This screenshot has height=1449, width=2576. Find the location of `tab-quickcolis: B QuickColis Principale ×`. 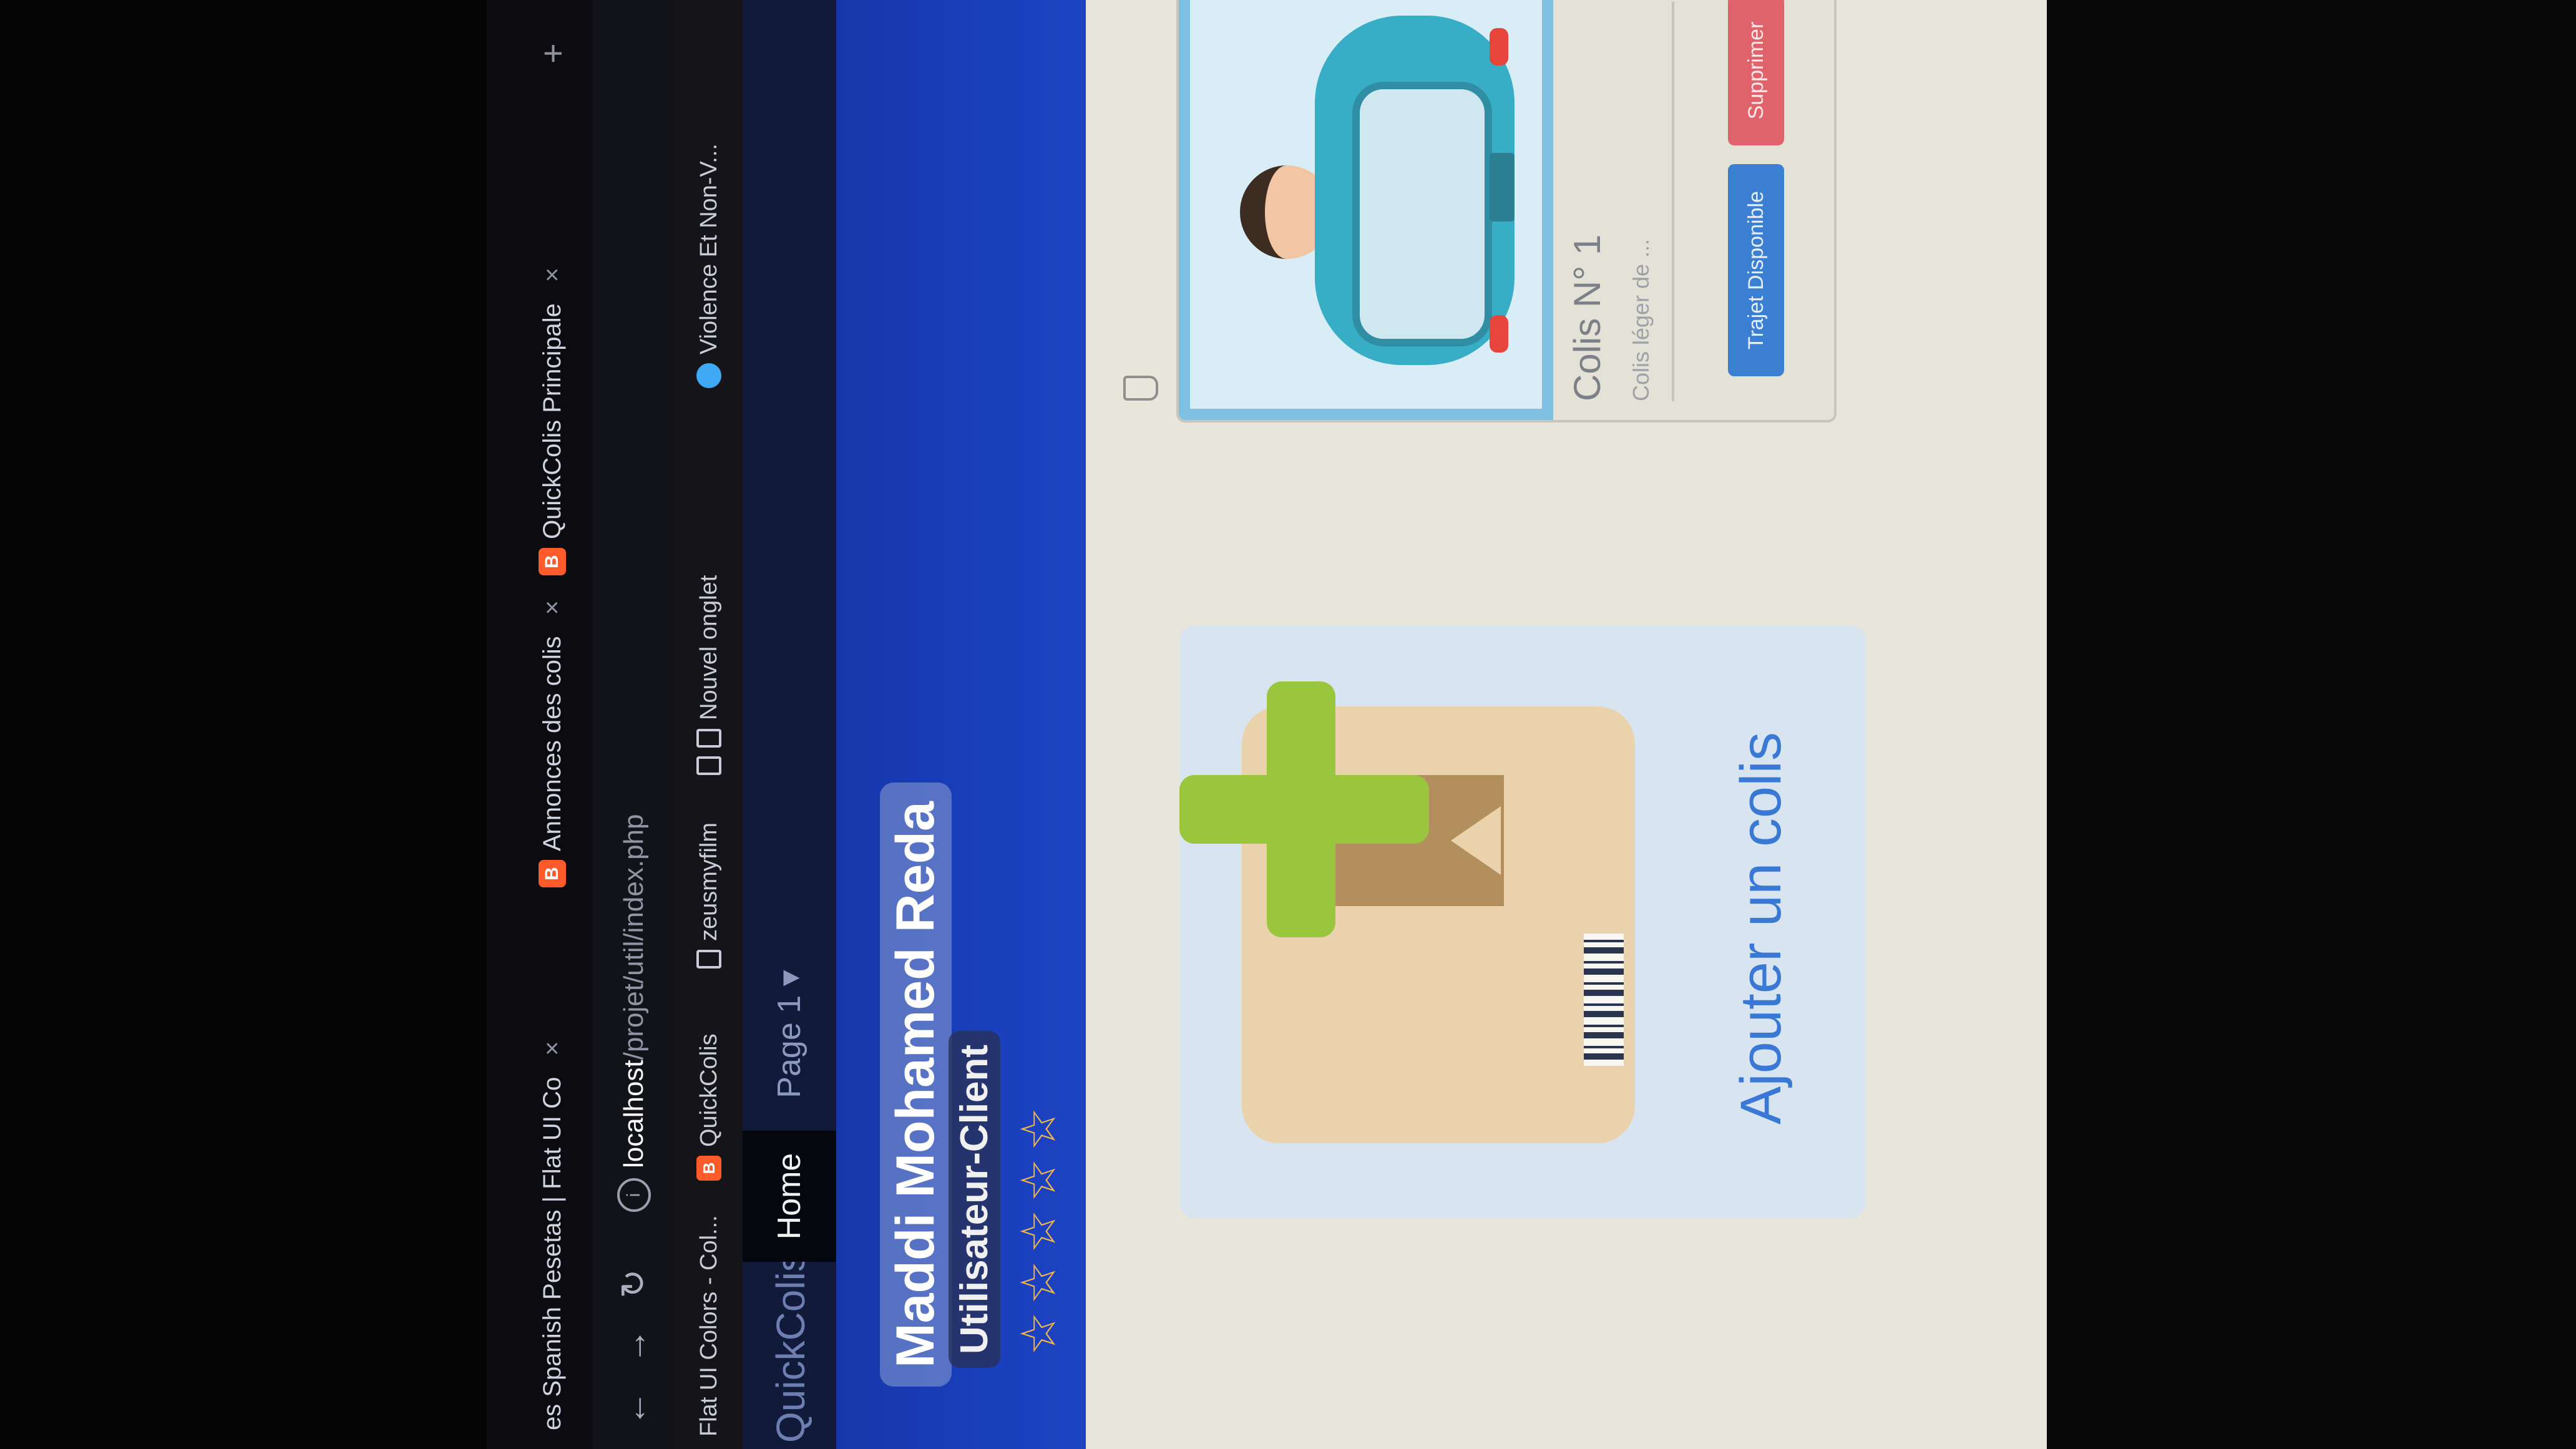

tab-quickcolis: B QuickColis Principale × is located at coordinates (552, 421).